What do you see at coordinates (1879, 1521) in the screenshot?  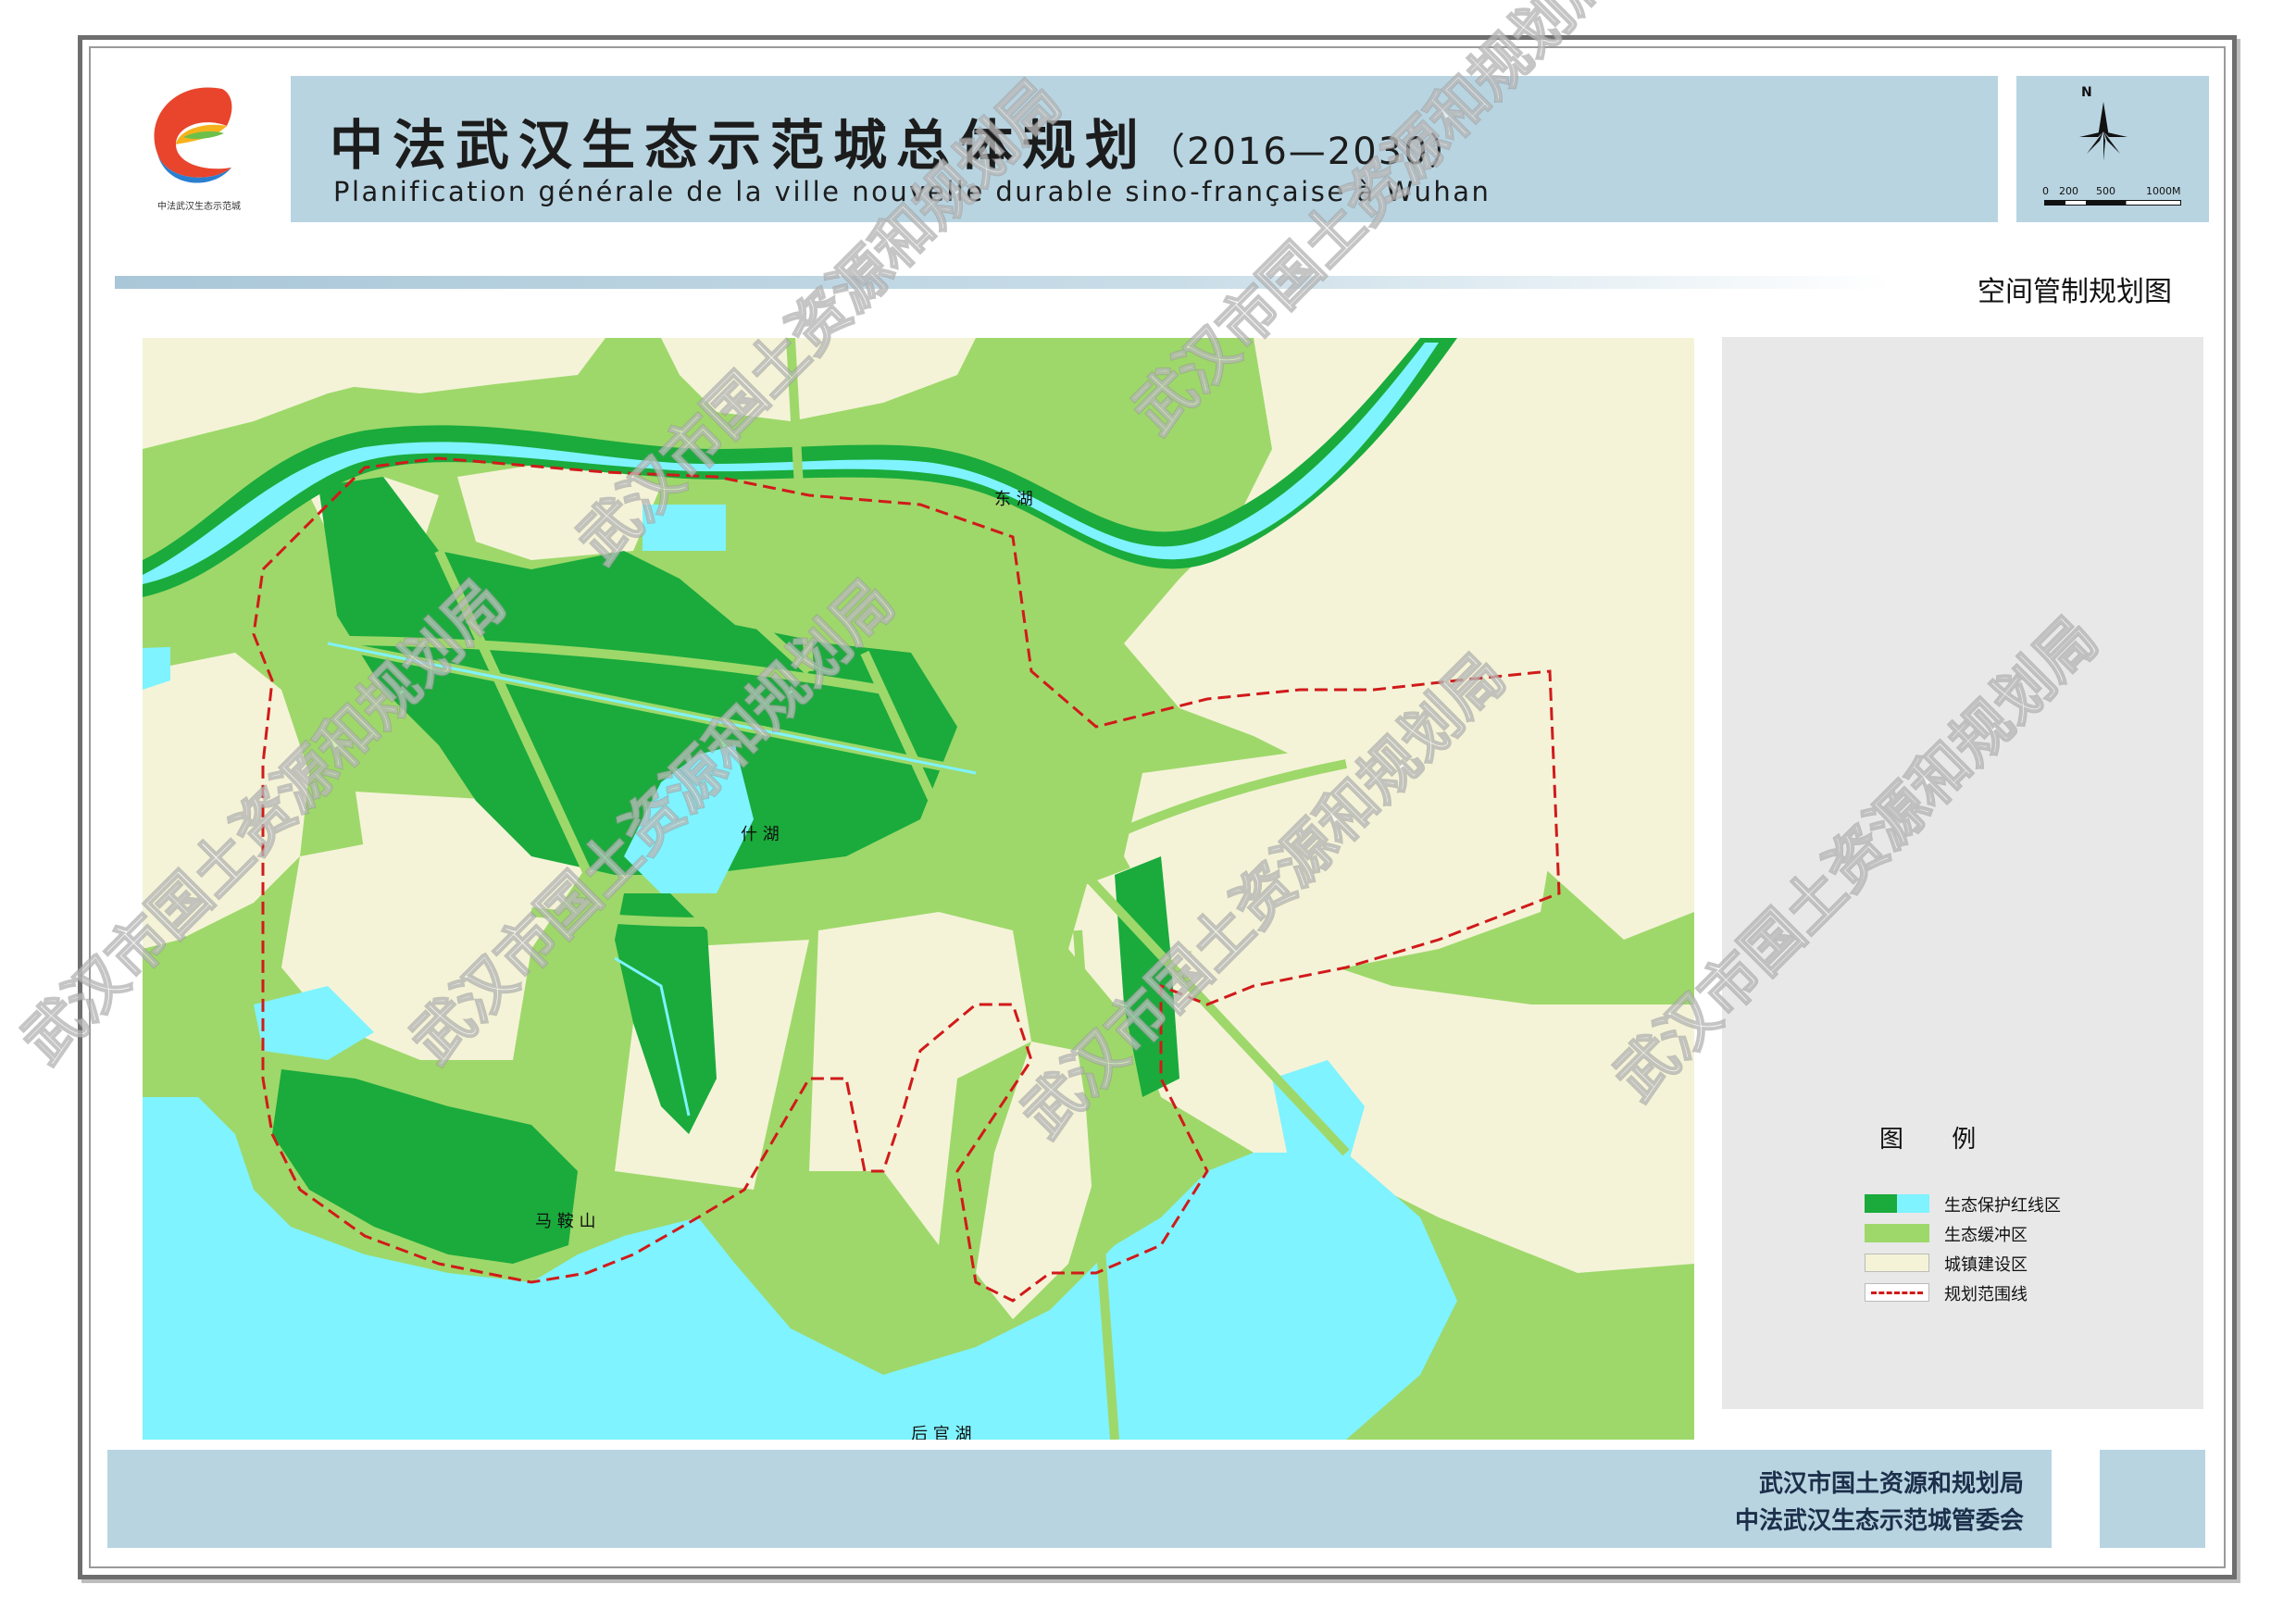 I see `footer-org-2: 中法武汉生态示范城管委会` at bounding box center [1879, 1521].